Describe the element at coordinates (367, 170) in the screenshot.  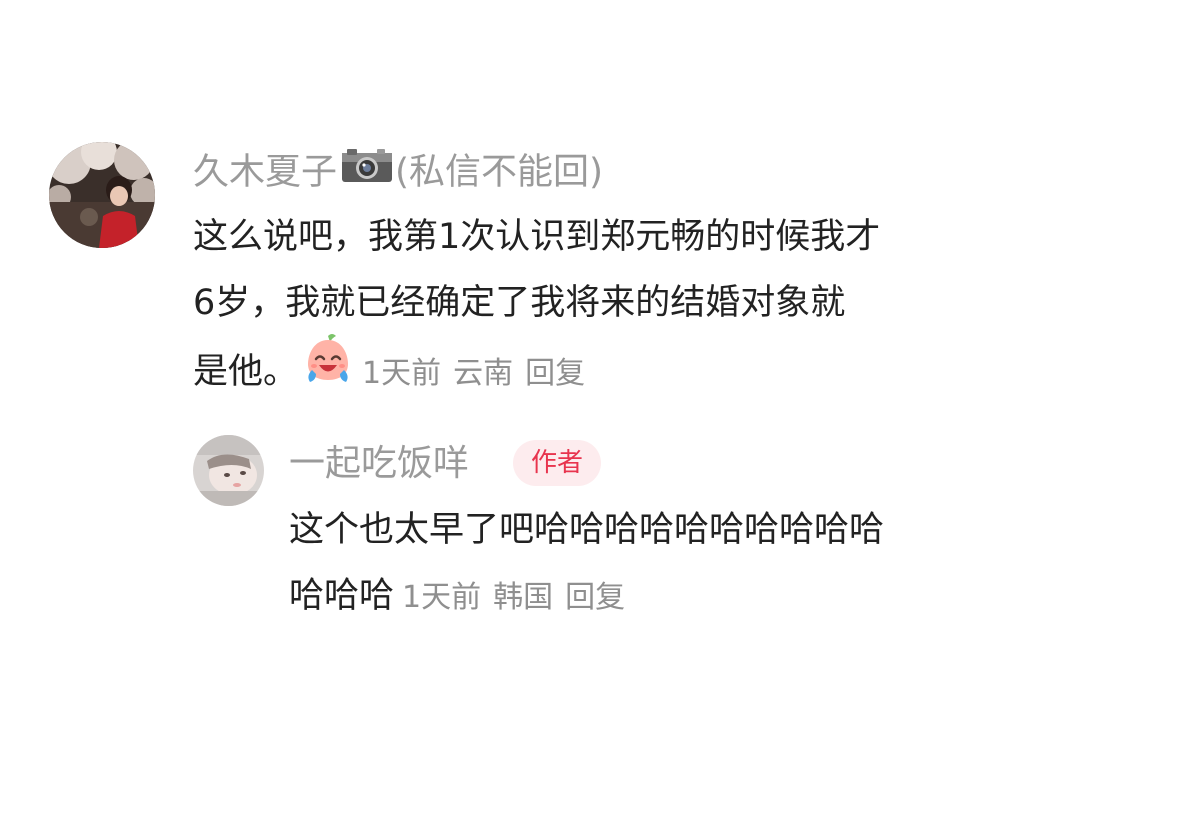
I see `camera-icon` at that location.